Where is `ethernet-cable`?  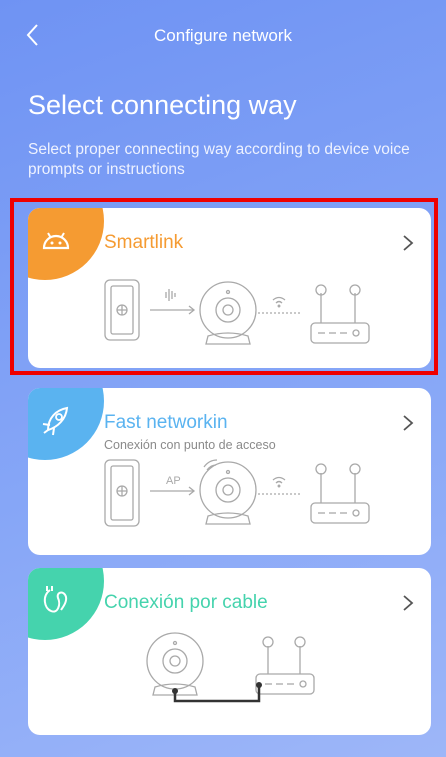 ethernet-cable is located at coordinates (217, 695).